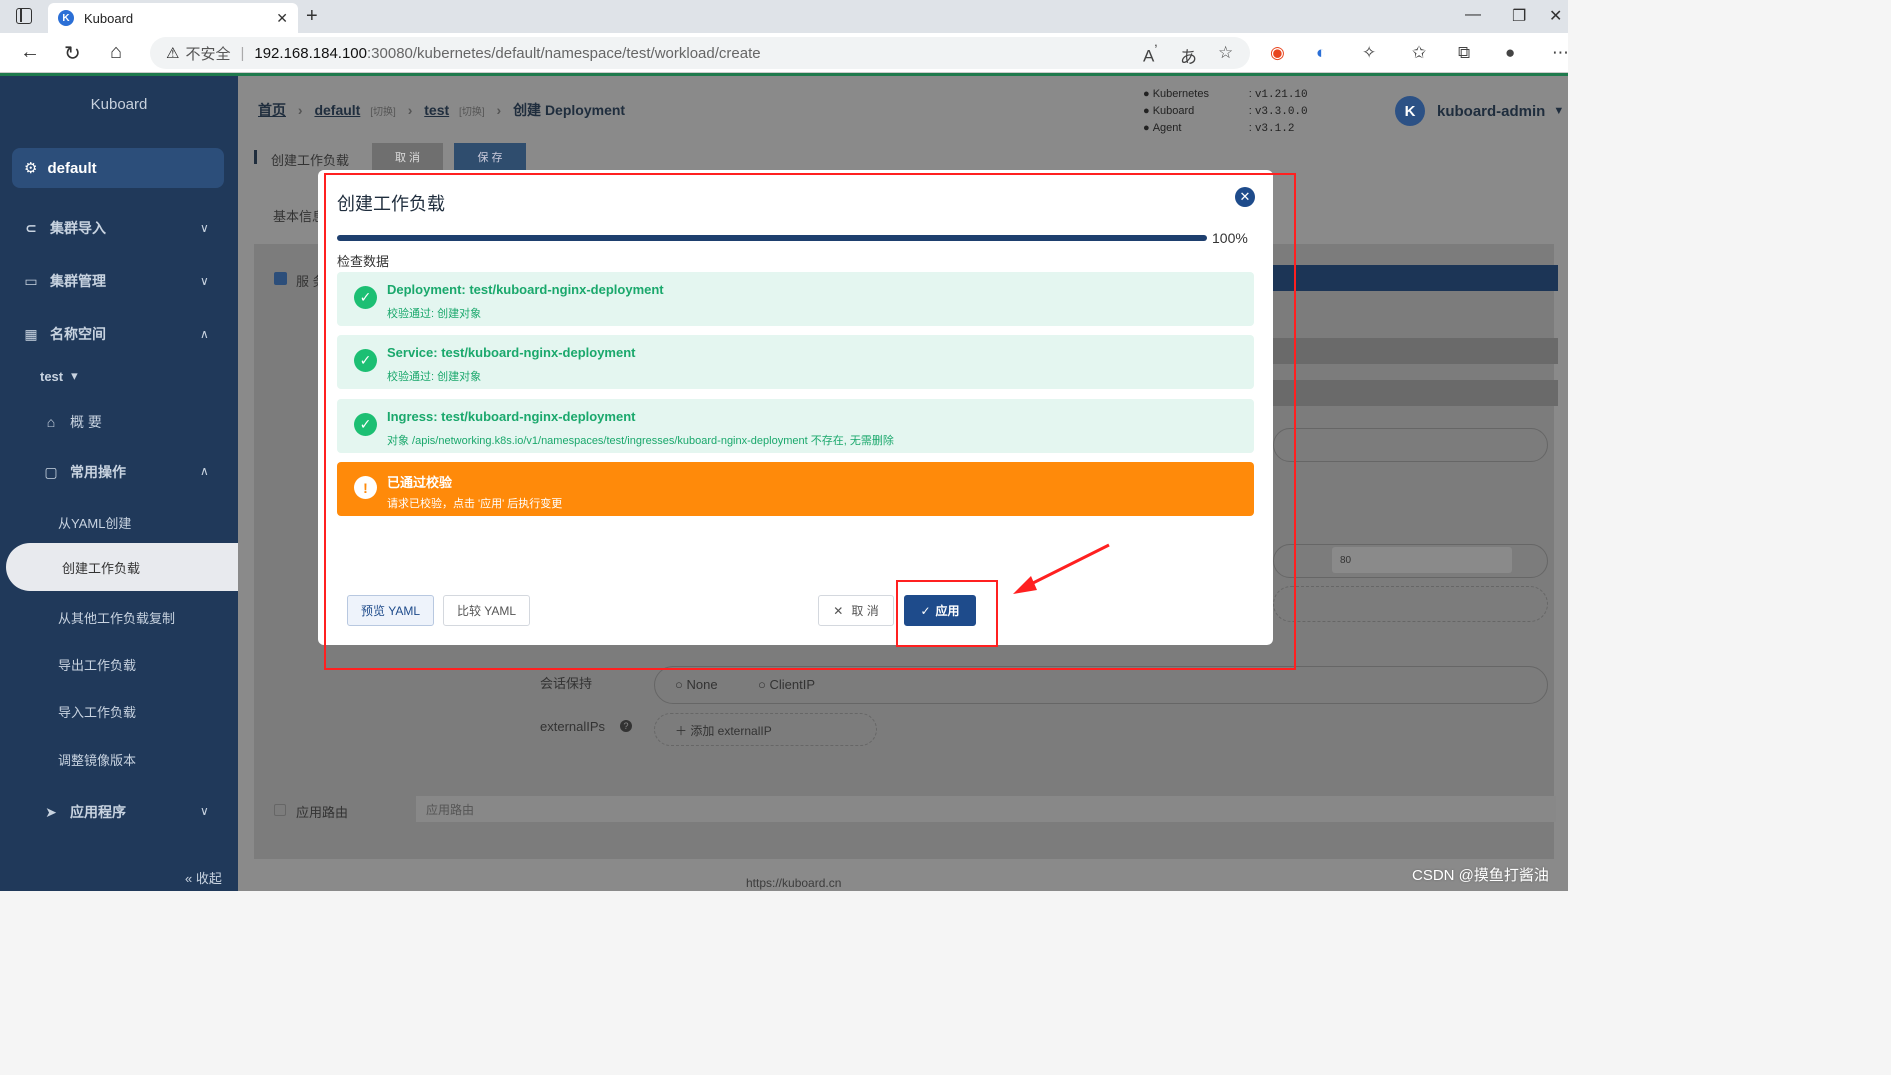 This screenshot has width=1891, height=1075. What do you see at coordinates (337, 110) in the screenshot?
I see `breadcrumb-ns: default` at bounding box center [337, 110].